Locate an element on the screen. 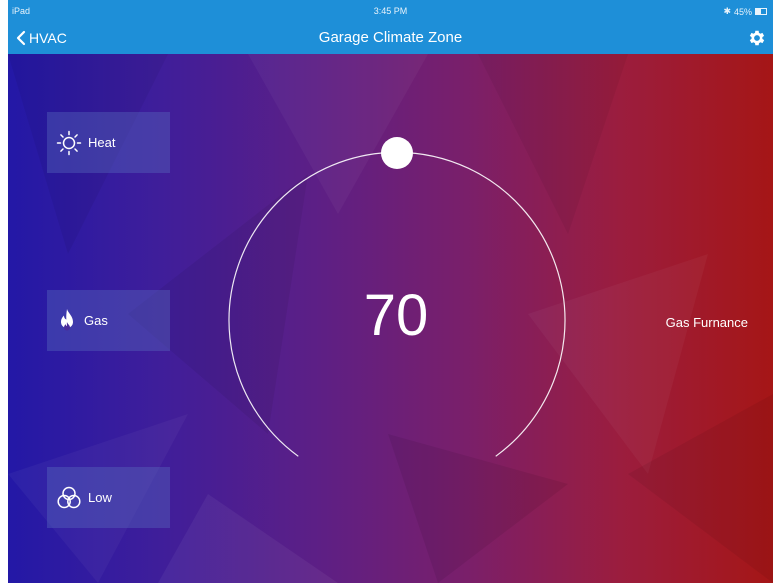  equipment-label: Gas Furnance is located at coordinates (706, 322).